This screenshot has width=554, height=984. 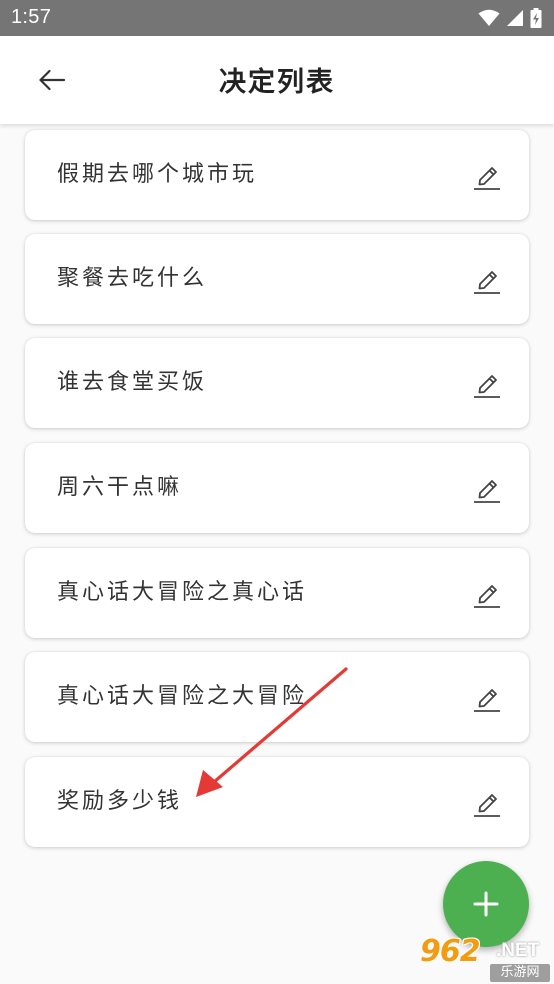 I want to click on status-bar: 1:57, so click(x=277, y=18).